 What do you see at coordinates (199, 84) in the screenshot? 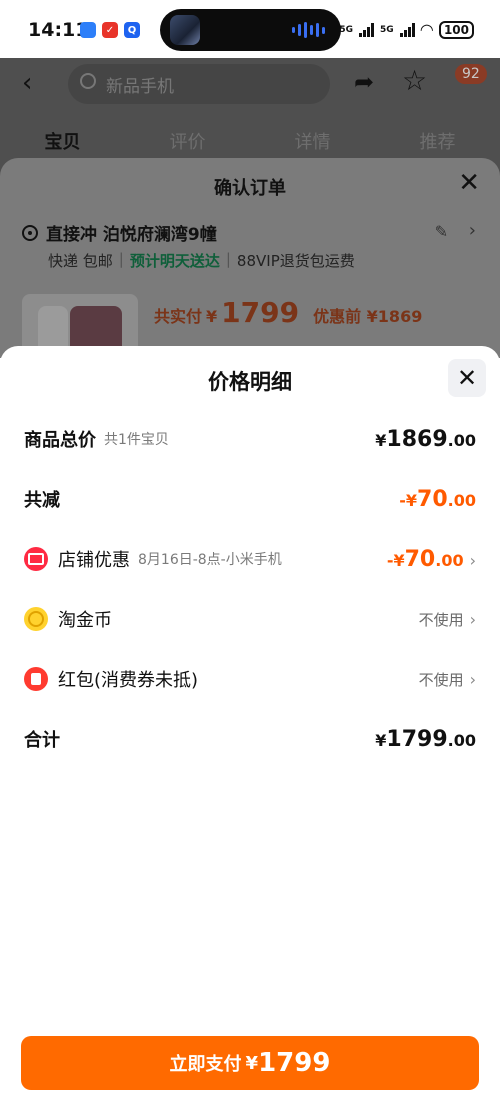
I see `search-input: 新品手机` at bounding box center [199, 84].